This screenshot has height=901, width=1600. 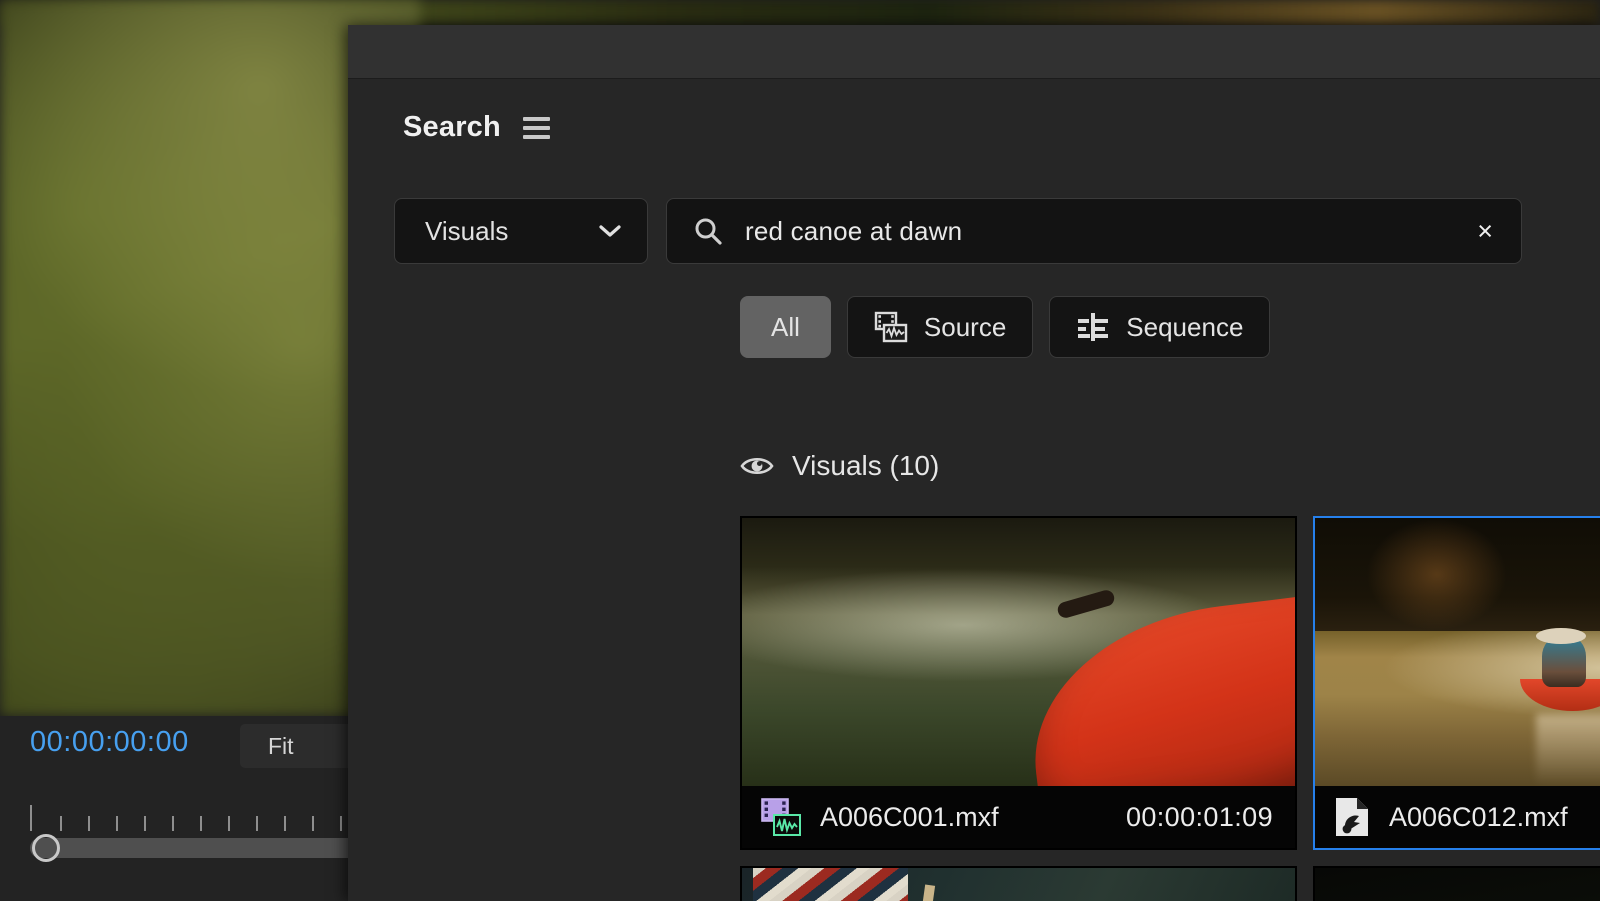 I want to click on result-duration: 00:00:01:09, so click(x=1199, y=816).